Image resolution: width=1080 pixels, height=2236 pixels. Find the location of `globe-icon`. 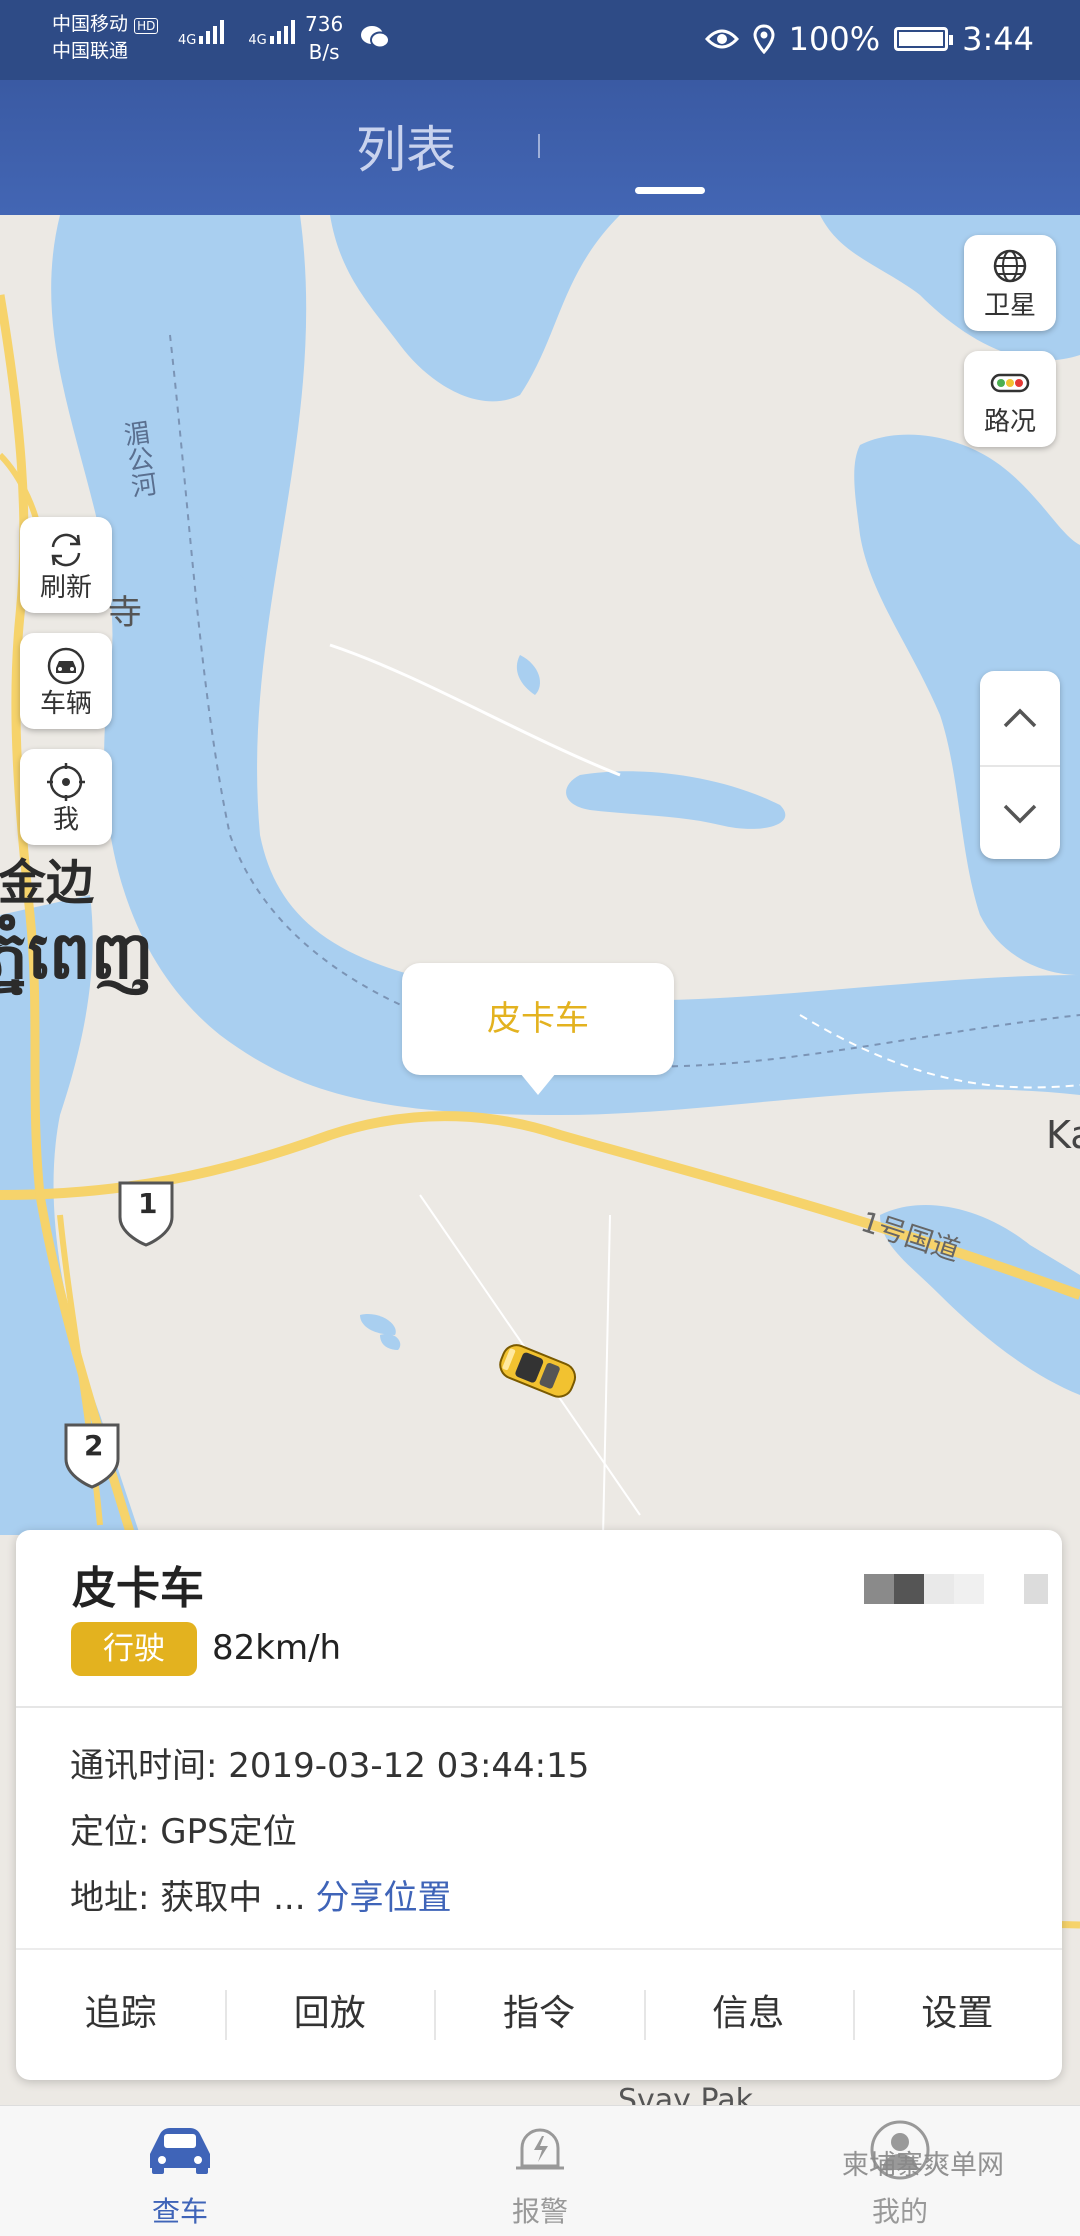

globe-icon is located at coordinates (1010, 266).